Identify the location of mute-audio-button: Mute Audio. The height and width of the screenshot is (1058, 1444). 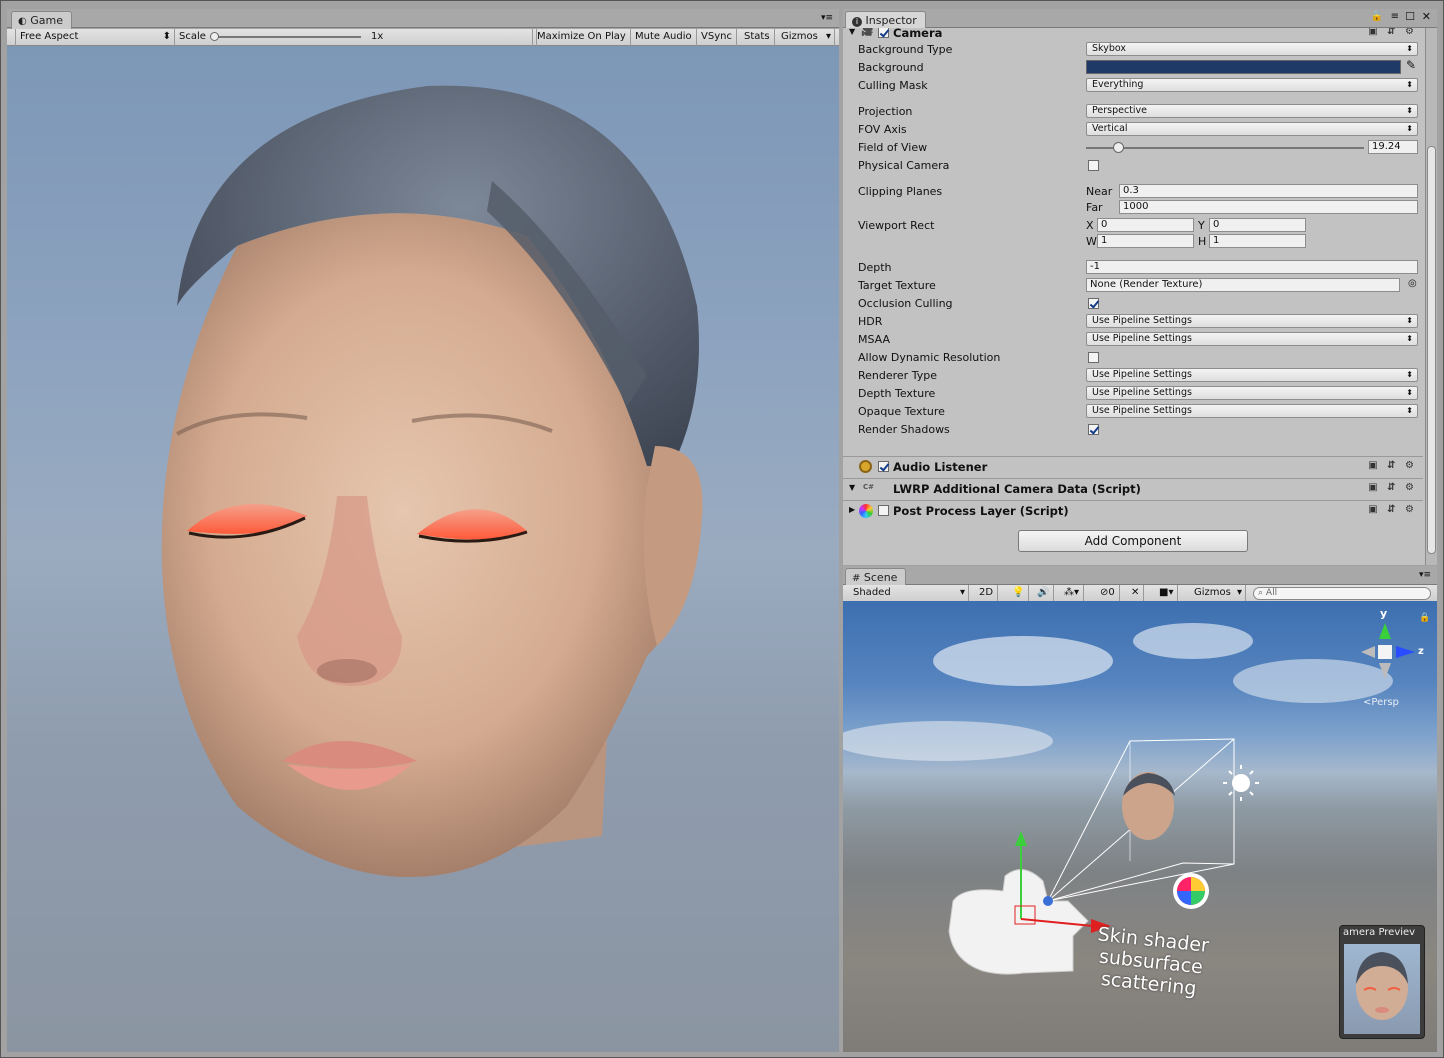
(664, 37).